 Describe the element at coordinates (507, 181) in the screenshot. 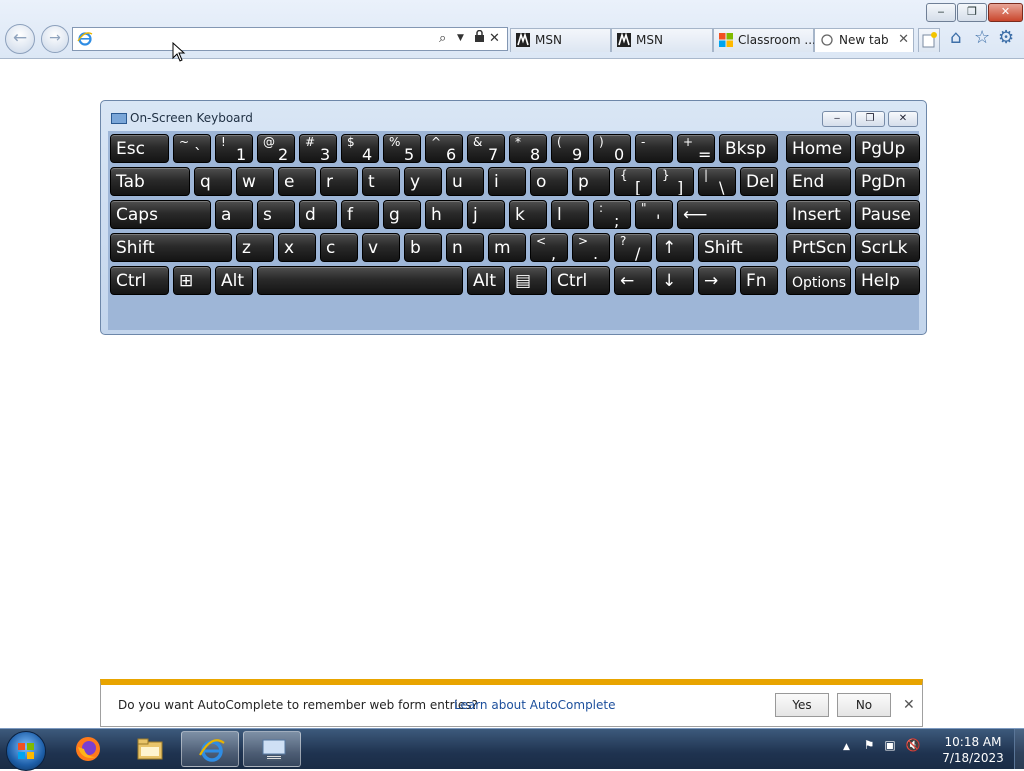

I see `osk-key: i` at that location.